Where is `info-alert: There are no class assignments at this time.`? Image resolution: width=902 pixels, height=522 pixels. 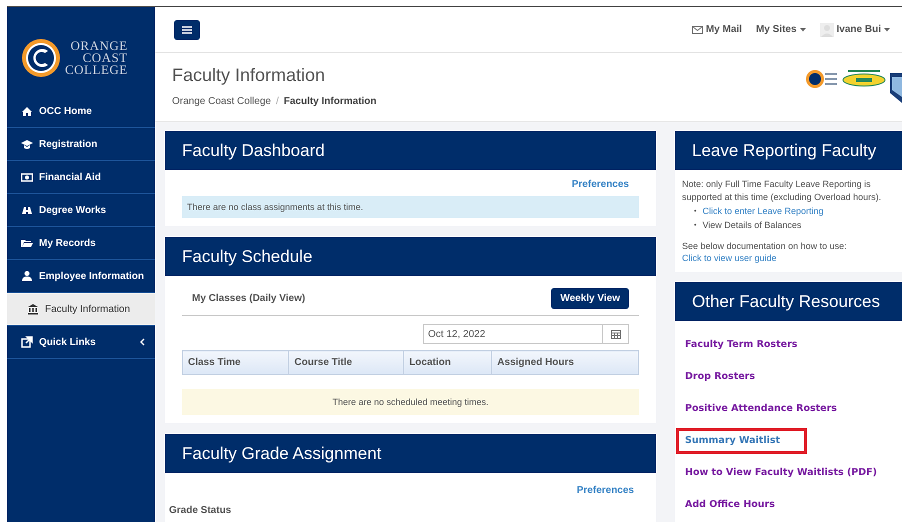
info-alert: There are no class assignments at this time. is located at coordinates (410, 207).